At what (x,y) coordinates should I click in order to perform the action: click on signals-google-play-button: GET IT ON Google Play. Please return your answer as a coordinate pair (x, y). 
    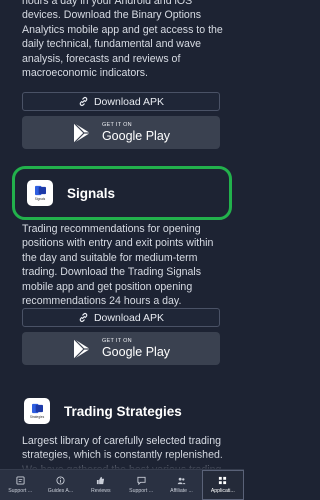
    Looking at the image, I should click on (121, 348).